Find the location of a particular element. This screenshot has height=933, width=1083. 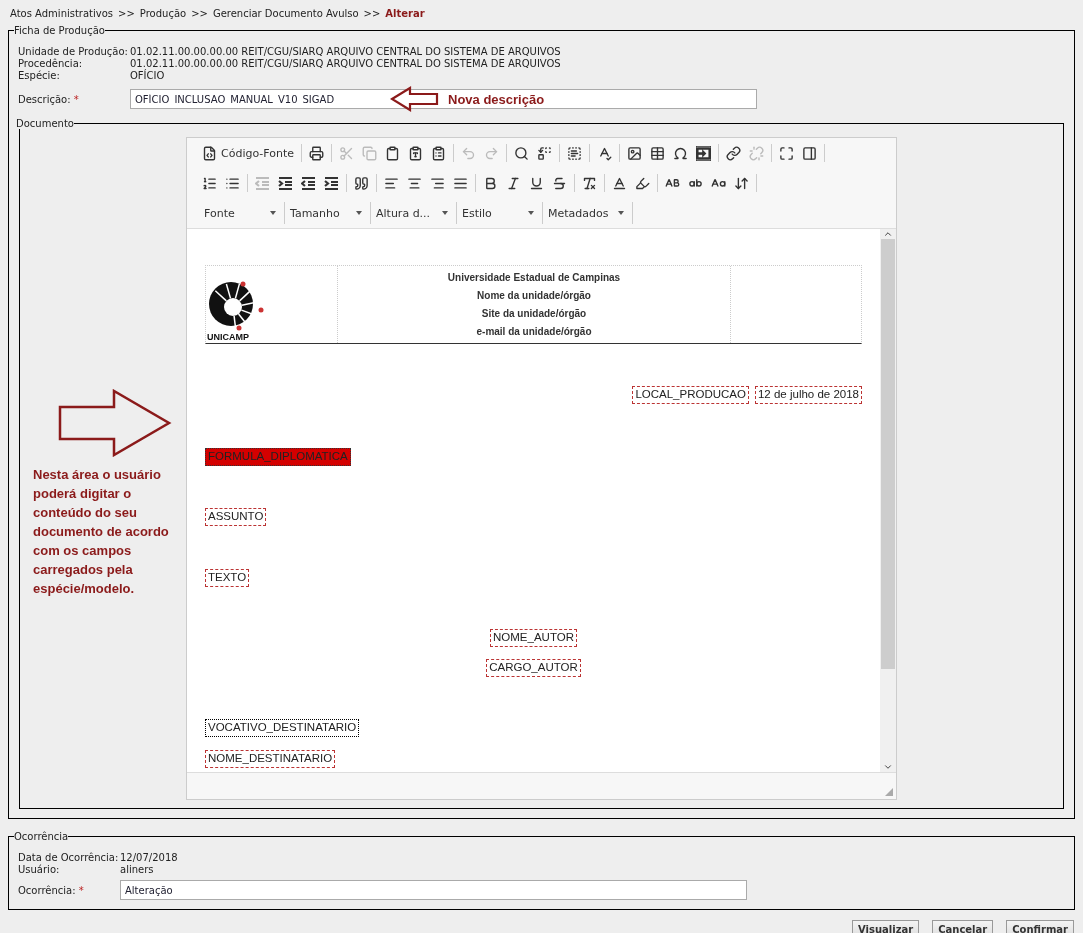

breadcrumb-link: Gerenciar Documento Avulso is located at coordinates (285, 13).